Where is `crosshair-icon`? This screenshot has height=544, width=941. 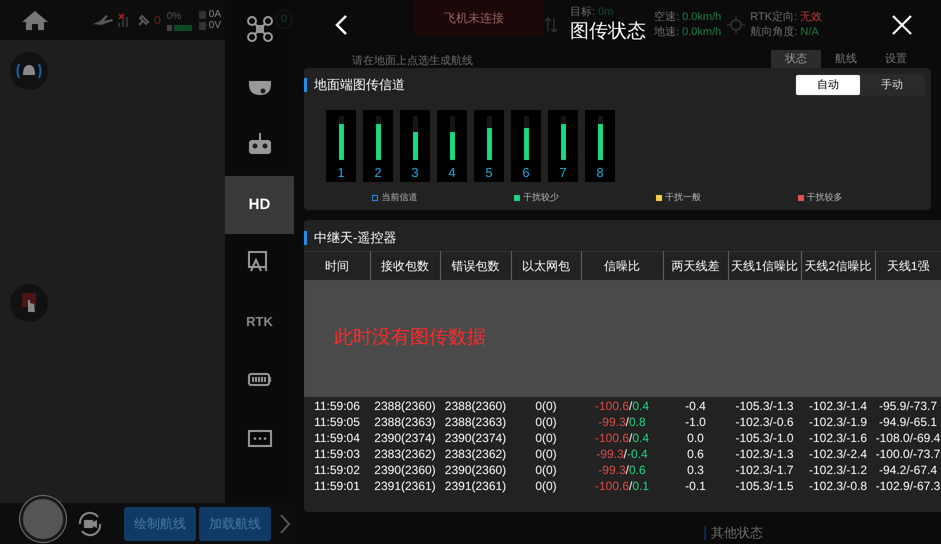
crosshair-icon is located at coordinates (736, 25).